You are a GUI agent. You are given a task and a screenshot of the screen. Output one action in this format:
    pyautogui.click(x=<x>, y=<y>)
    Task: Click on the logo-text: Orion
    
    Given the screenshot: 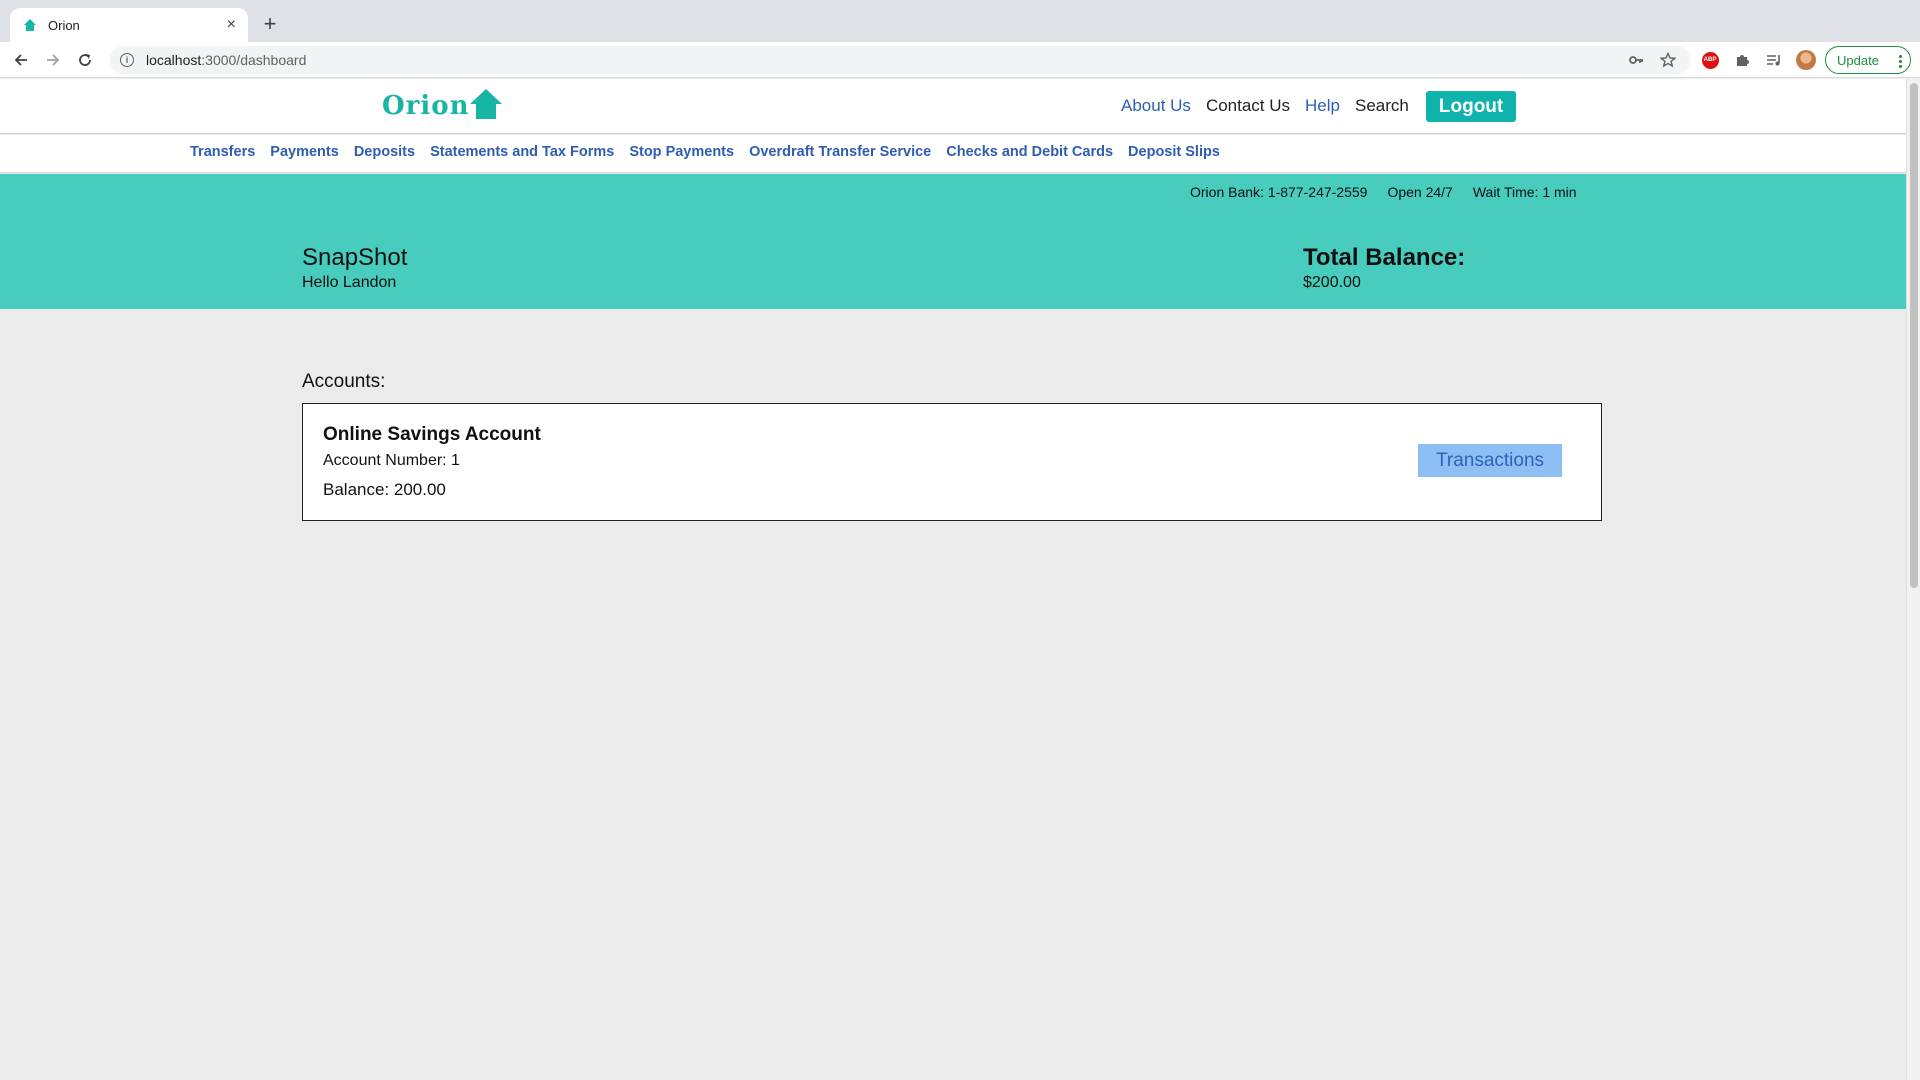 What is the action you would take?
    pyautogui.click(x=426, y=106)
    